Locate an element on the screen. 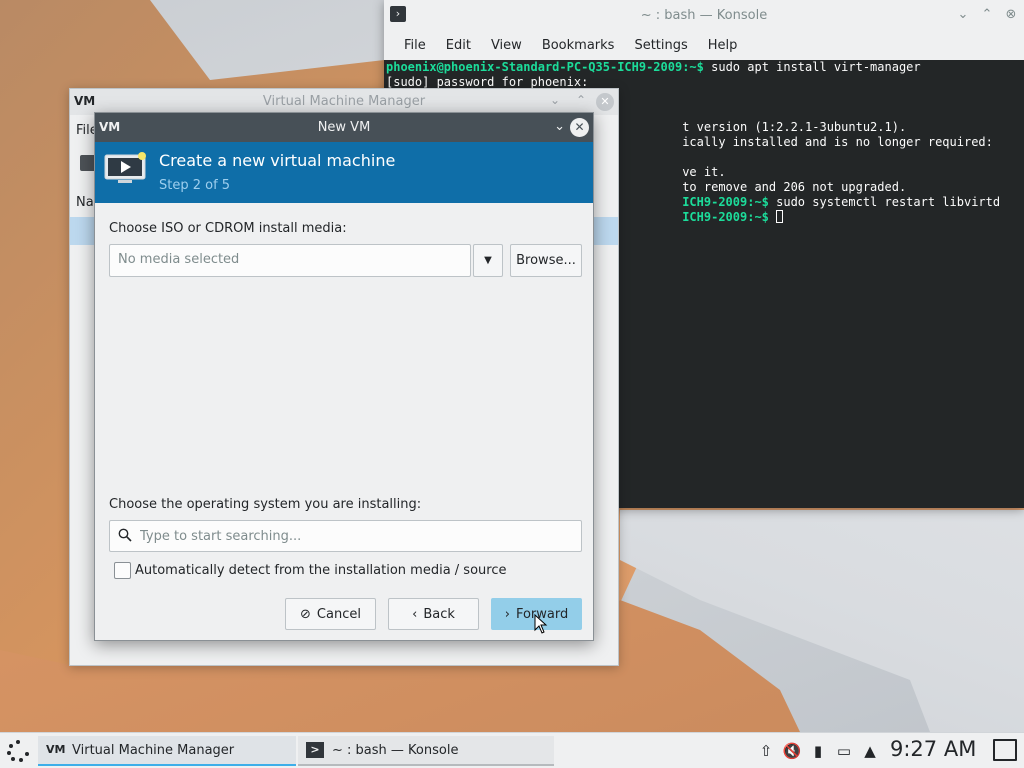 Image resolution: width=1024 pixels, height=768 pixels. menu-edit: Edit is located at coordinates (458, 45).